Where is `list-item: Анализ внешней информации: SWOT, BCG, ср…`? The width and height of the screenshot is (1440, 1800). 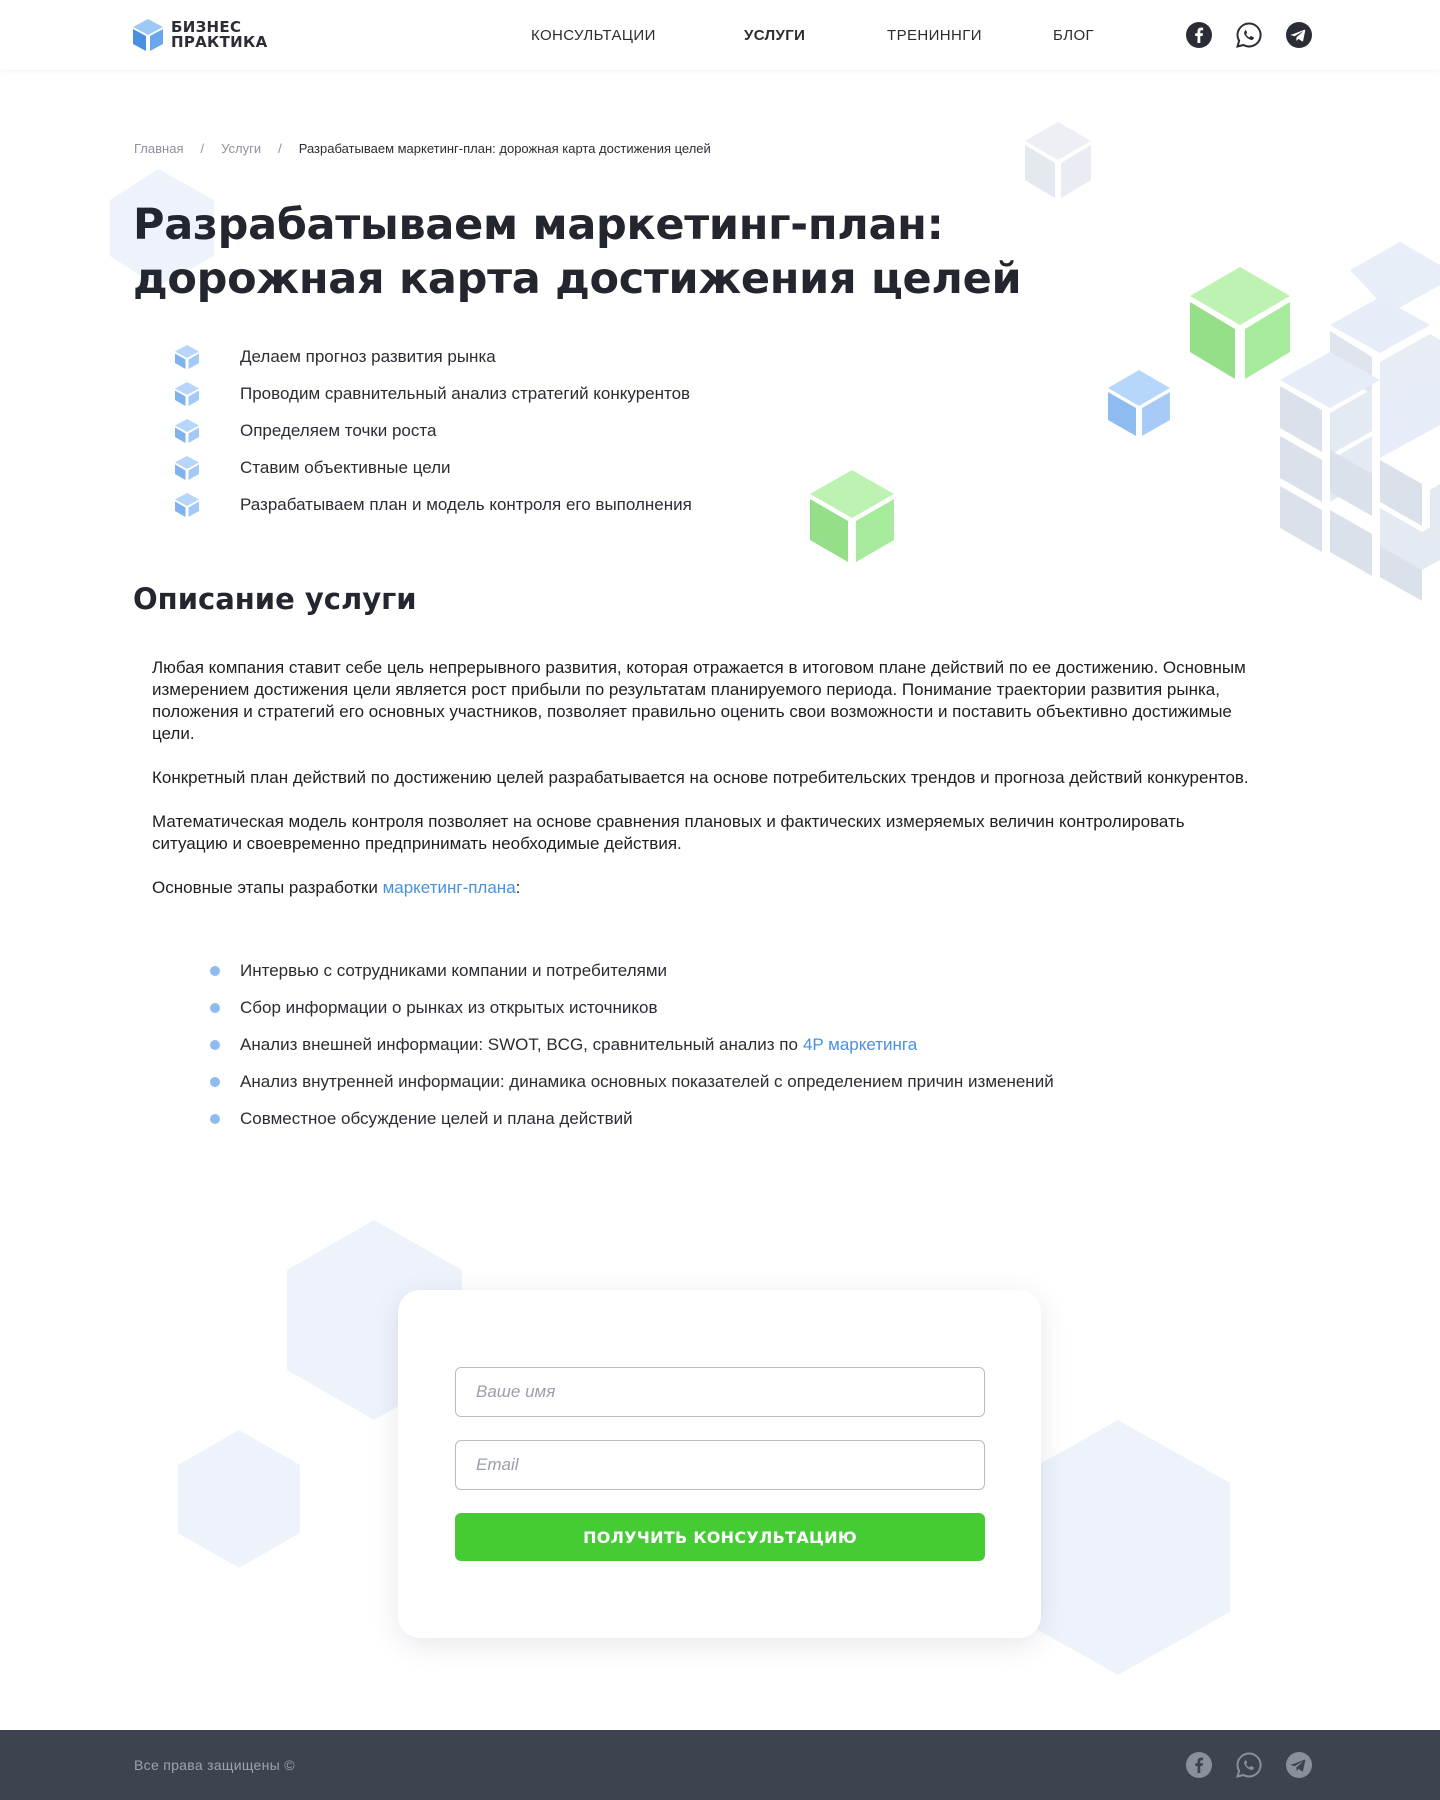 list-item: Анализ внешней информации: SWOT, BCG, ср… is located at coordinates (632, 1044).